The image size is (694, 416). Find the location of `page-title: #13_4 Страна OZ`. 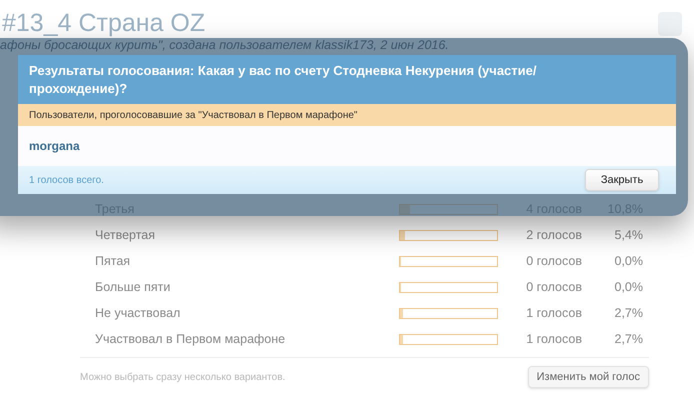

page-title: #13_4 Страна OZ is located at coordinates (103, 23).